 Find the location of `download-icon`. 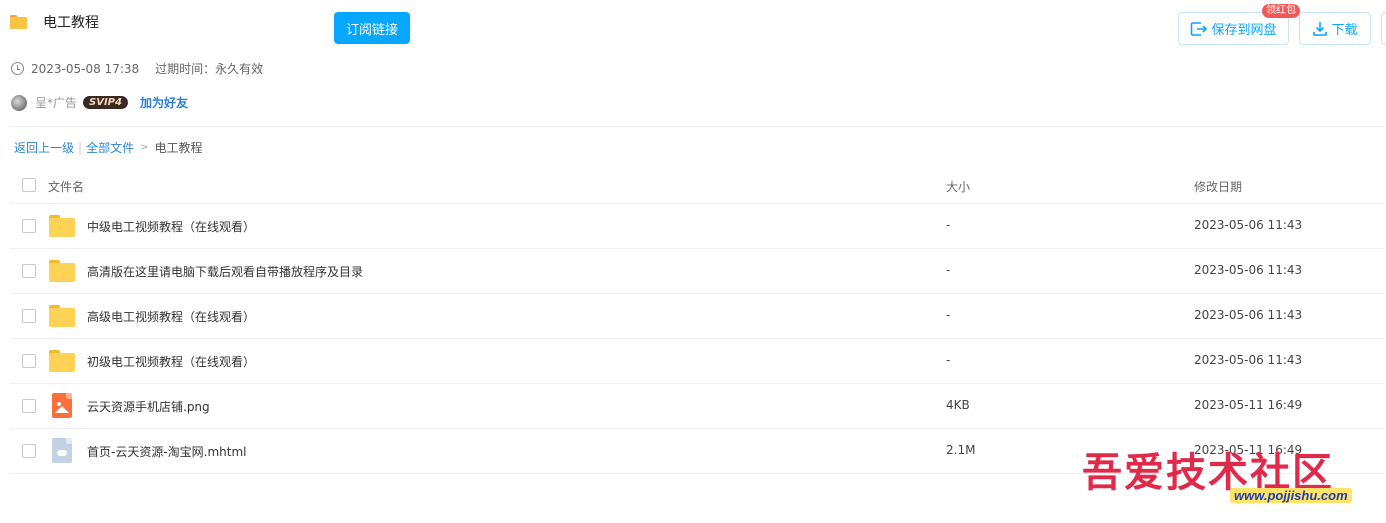

download-icon is located at coordinates (1320, 28).